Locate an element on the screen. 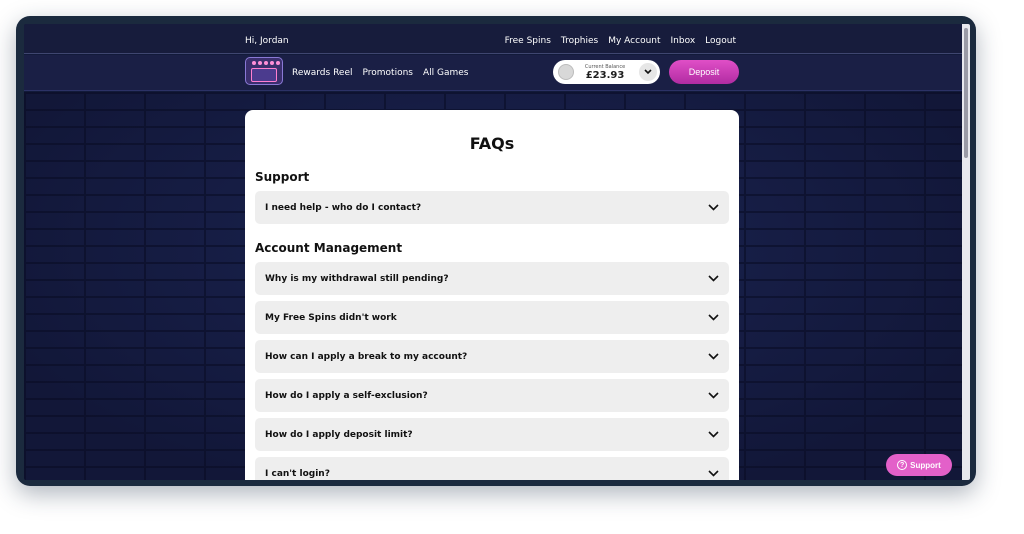 The width and height of the screenshot is (1024, 534). faq-item: Why is my withdrawal still pending? is located at coordinates (492, 278).